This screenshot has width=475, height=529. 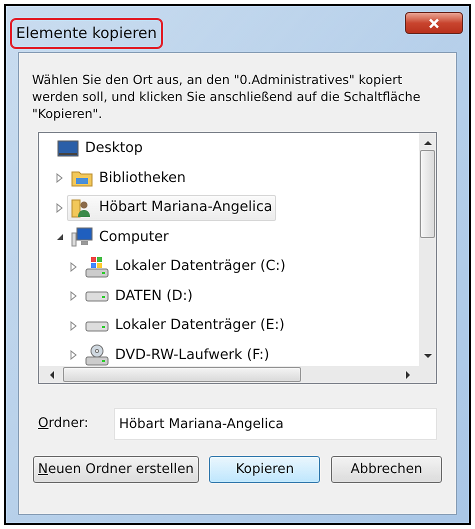 I want to click on scroll-left-arrow-icon, so click(x=51, y=374).